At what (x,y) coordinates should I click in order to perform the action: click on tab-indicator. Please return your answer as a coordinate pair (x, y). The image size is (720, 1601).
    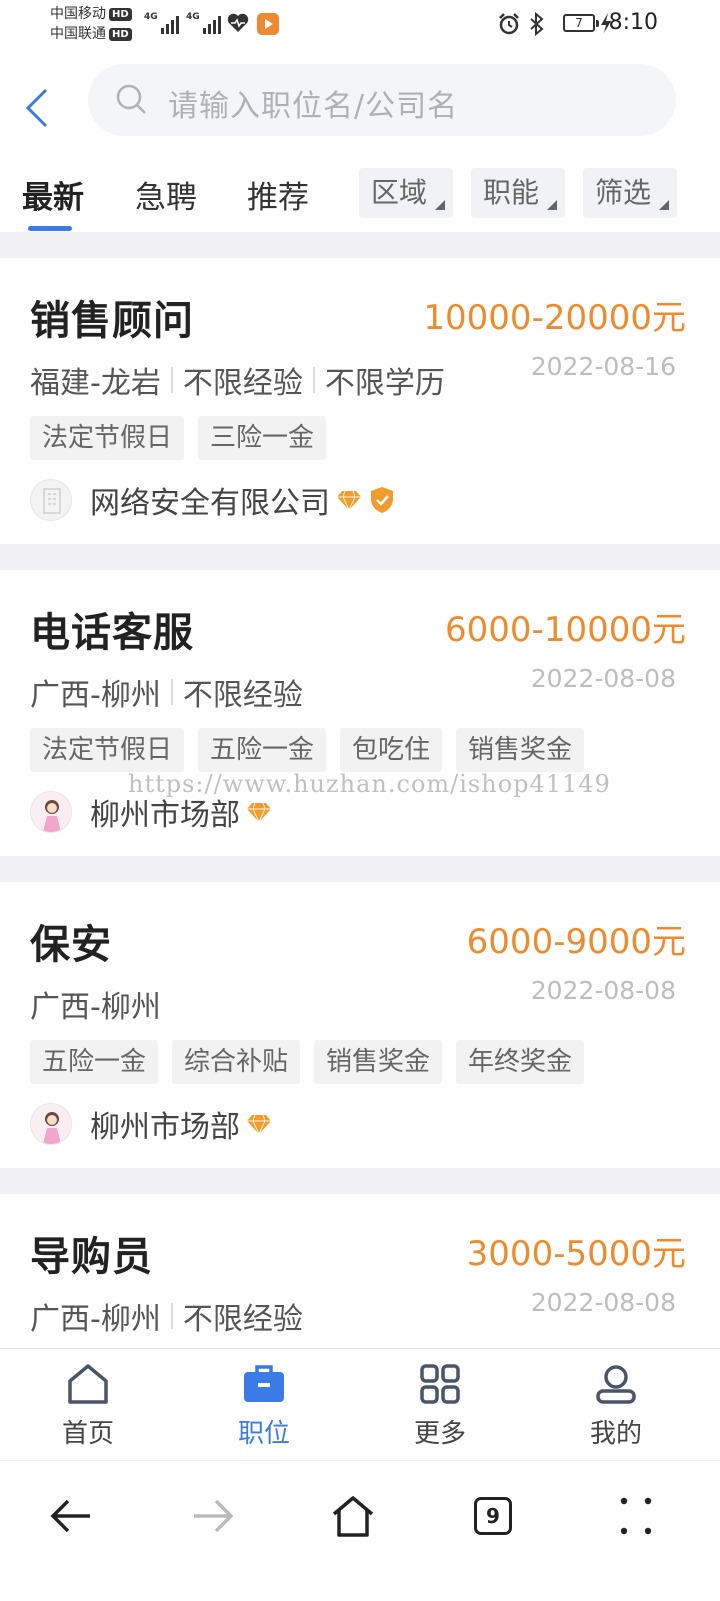
    Looking at the image, I should click on (50, 228).